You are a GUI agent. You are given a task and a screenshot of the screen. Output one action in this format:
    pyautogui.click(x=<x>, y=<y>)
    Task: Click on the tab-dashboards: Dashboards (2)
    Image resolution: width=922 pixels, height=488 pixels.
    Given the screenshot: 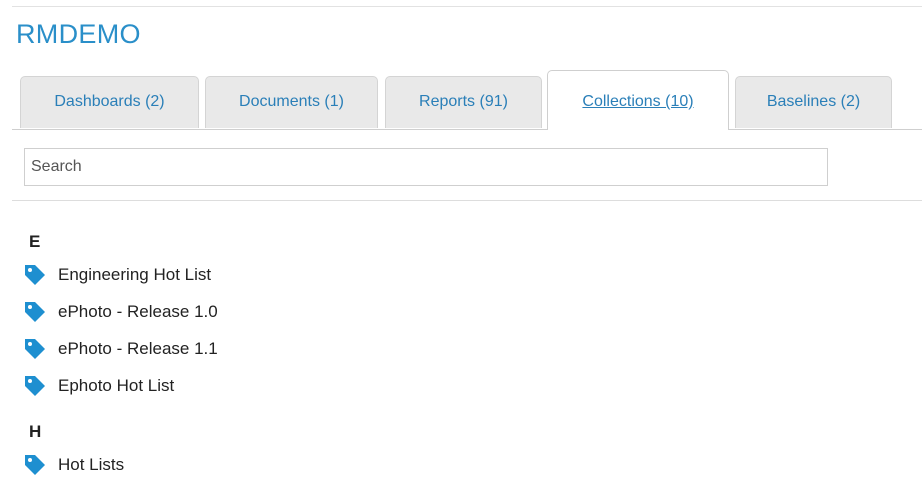 What is the action you would take?
    pyautogui.click(x=109, y=102)
    